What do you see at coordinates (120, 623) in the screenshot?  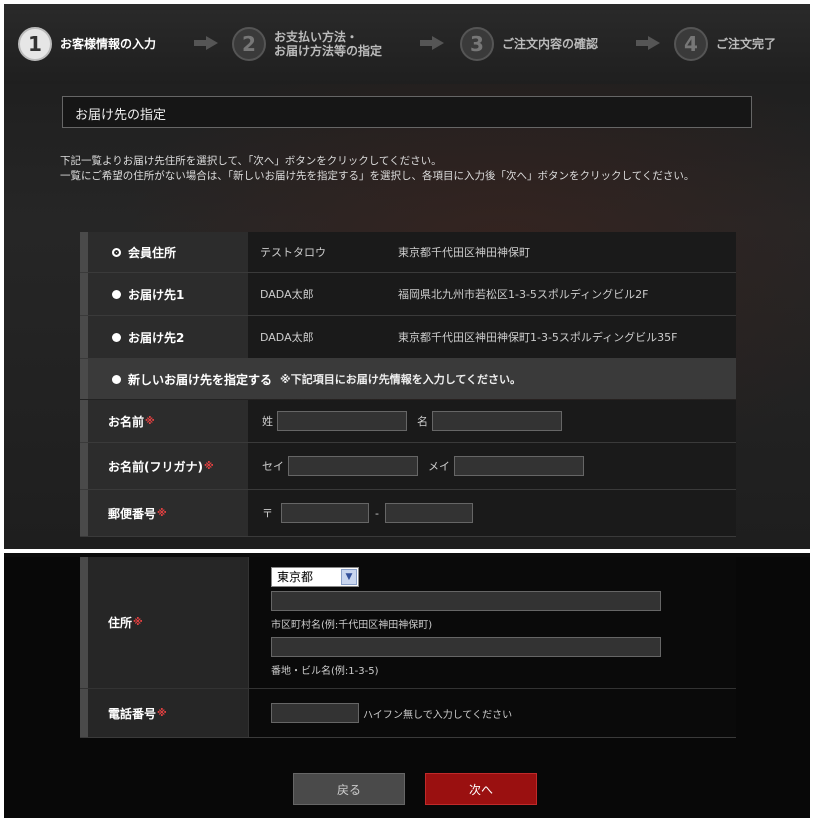 I see `field-label: 住所` at bounding box center [120, 623].